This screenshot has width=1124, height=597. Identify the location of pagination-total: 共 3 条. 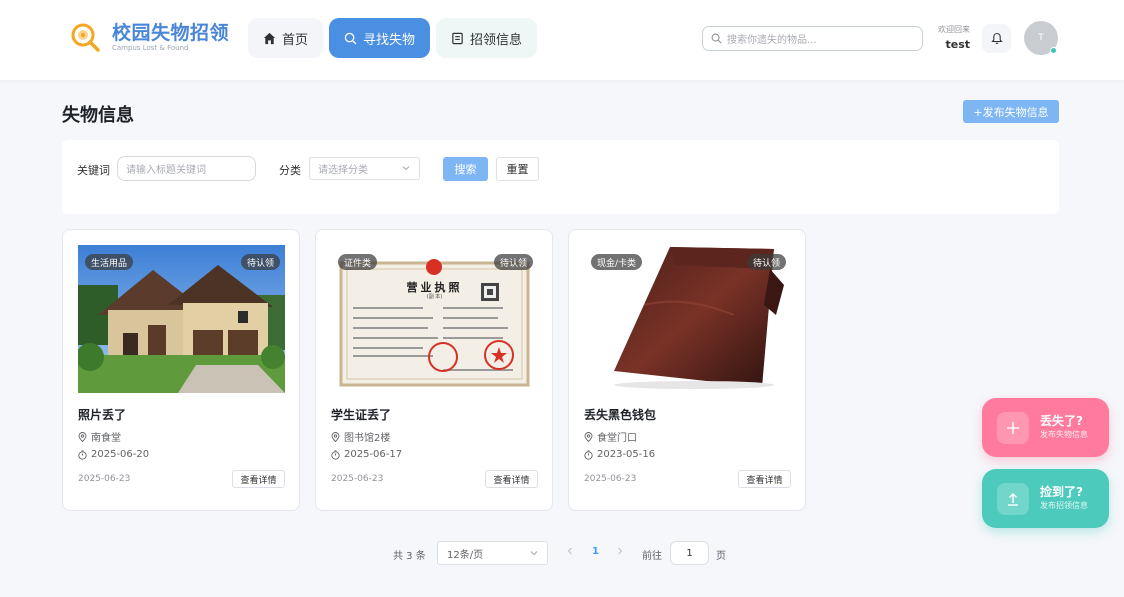
(409, 556).